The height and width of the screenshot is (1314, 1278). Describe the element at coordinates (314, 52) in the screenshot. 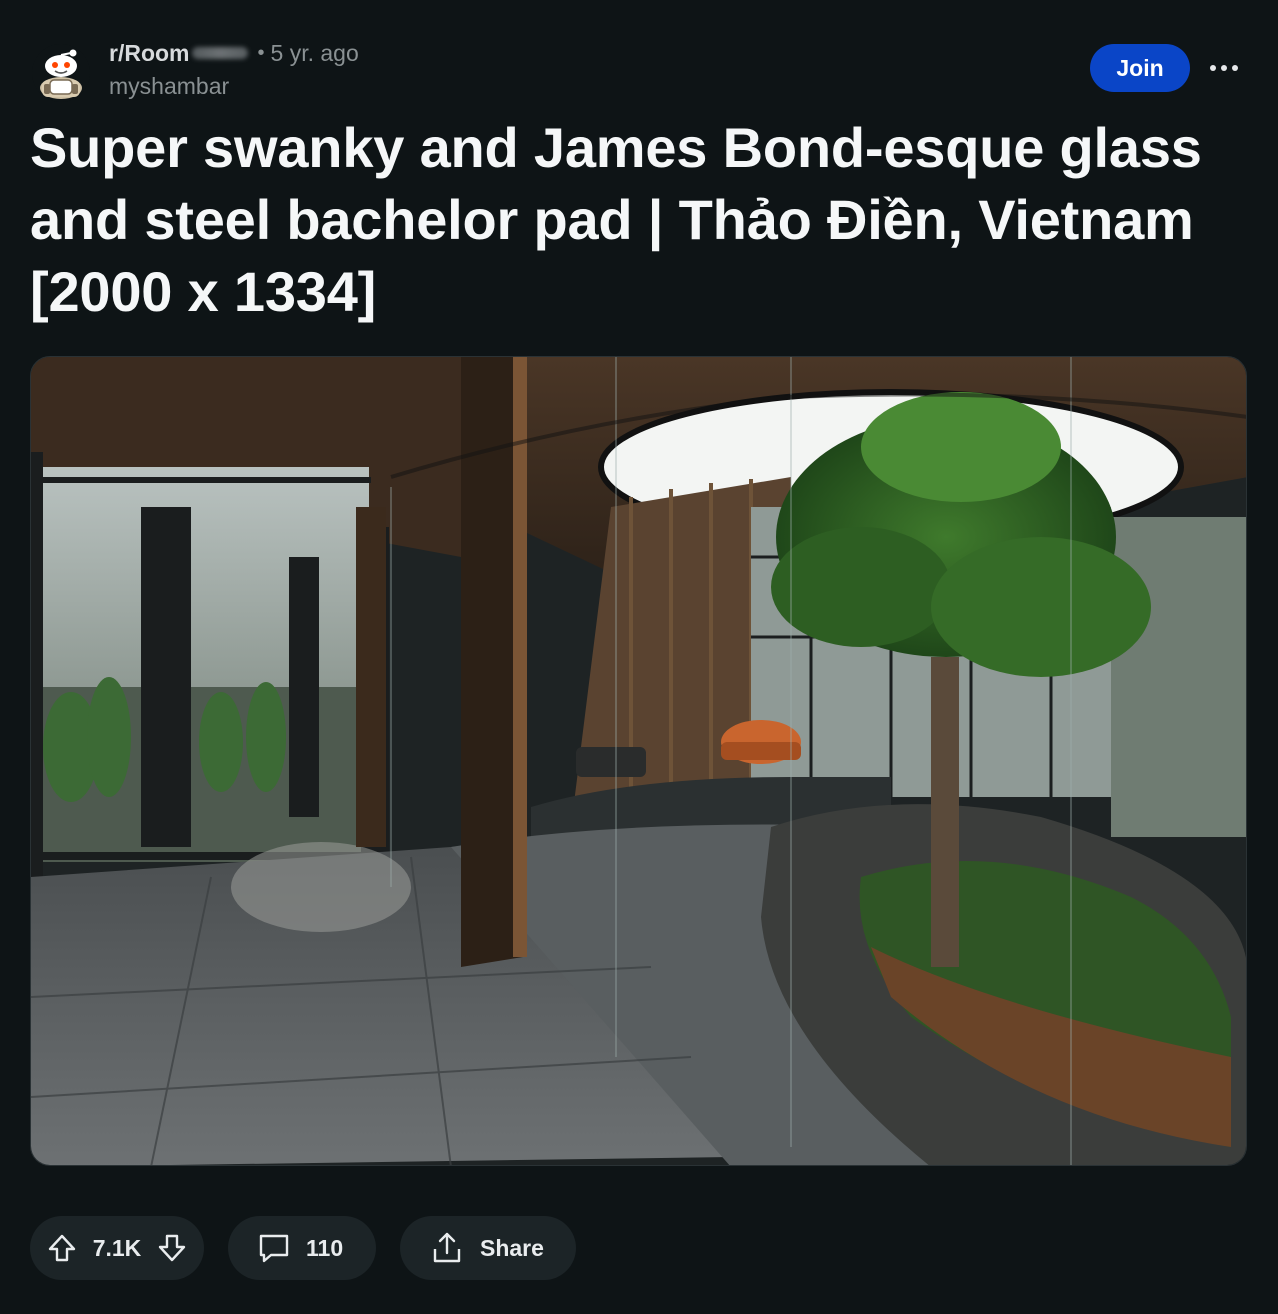

I see `post-time: 5 yr. ago` at that location.